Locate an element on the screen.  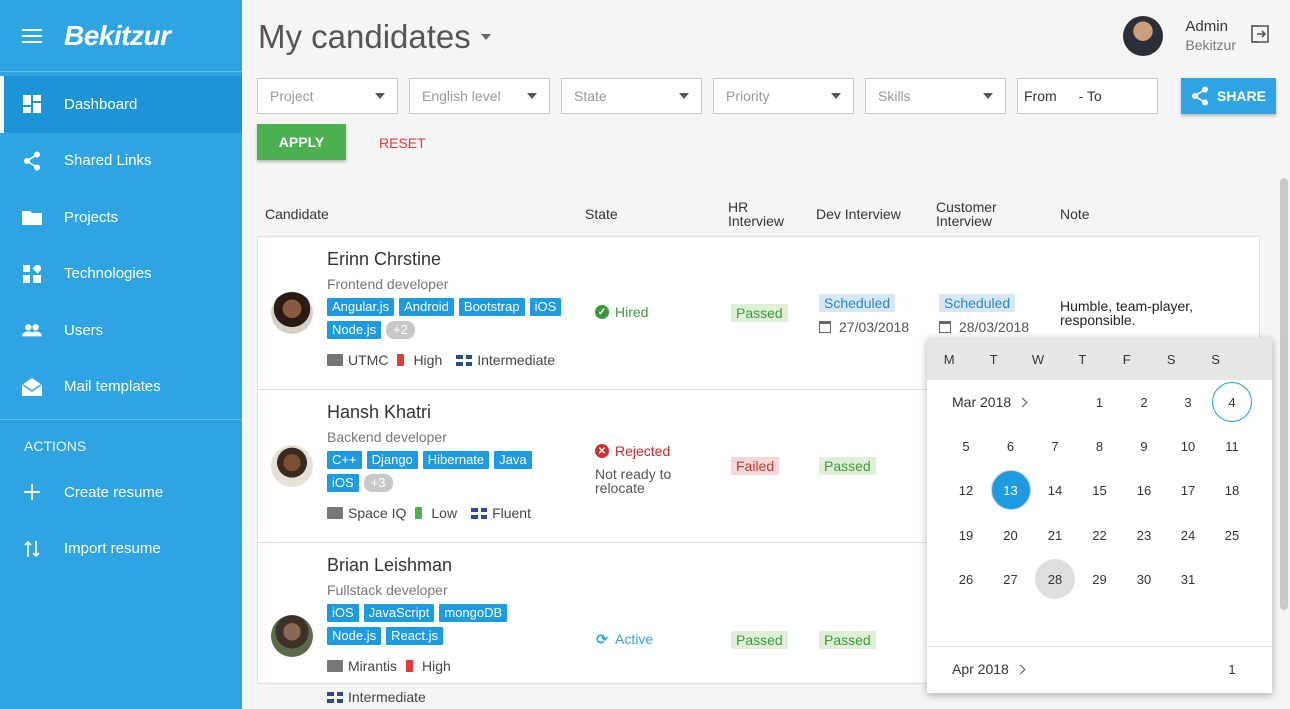
calendar-day: 28 is located at coordinates (1055, 579).